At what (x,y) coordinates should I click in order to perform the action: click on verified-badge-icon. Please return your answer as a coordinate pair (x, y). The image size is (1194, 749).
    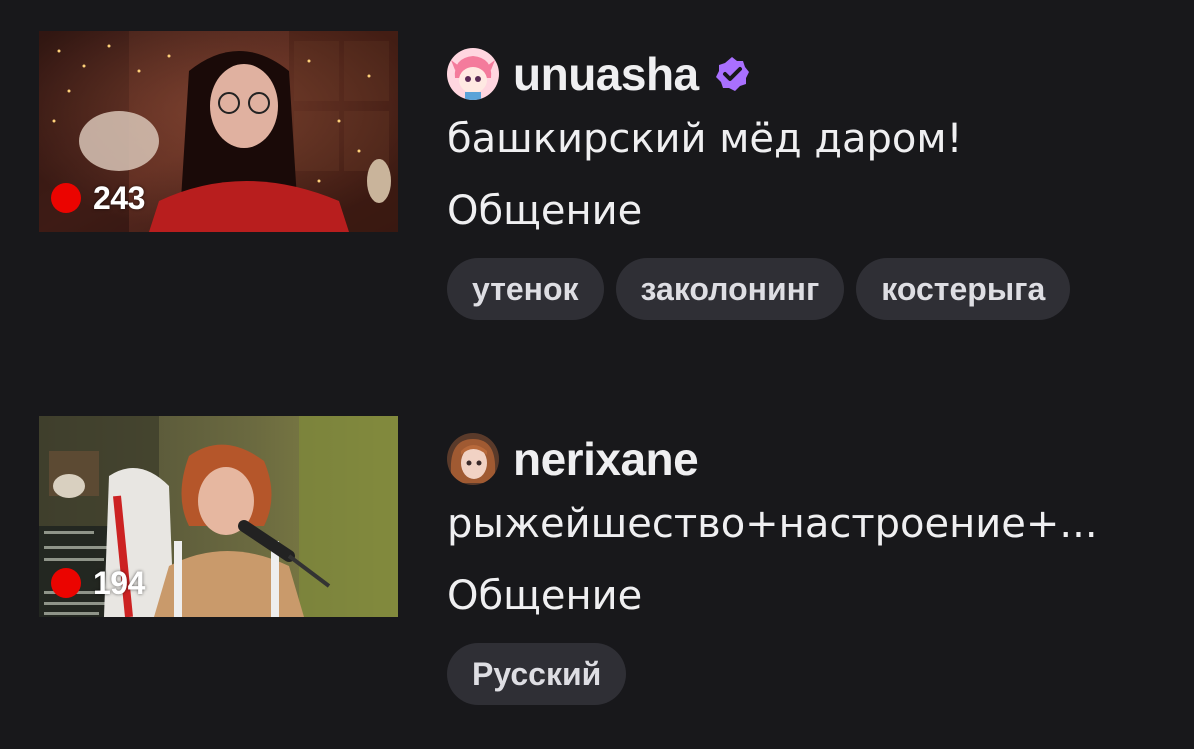
    Looking at the image, I should click on (732, 74).